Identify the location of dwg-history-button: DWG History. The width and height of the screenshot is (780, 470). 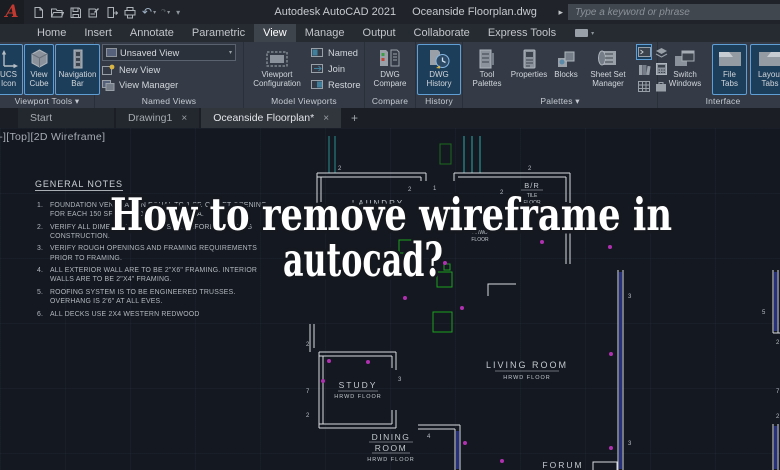
(439, 69).